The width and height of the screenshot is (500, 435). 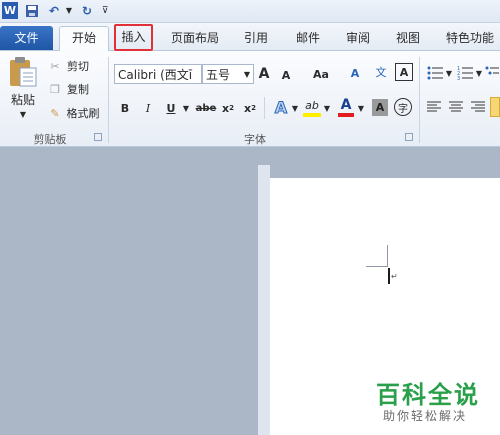 I want to click on scissors-icon: ✂, so click(x=55, y=66).